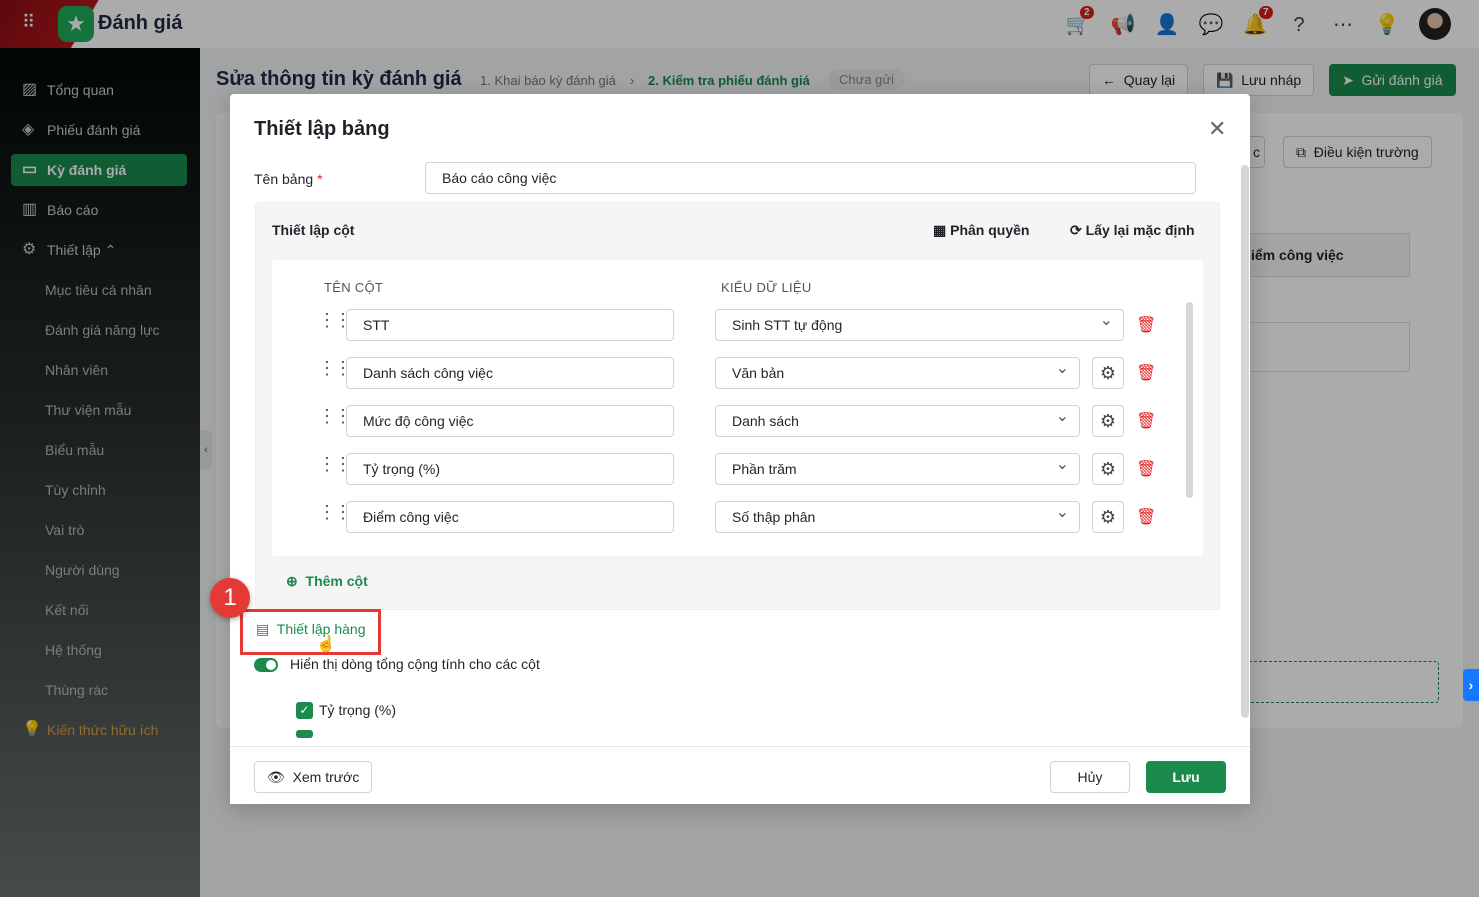 This screenshot has height=897, width=1479. Describe the element at coordinates (810, 178) in the screenshot. I see `table-name-input: Báo cáo công việc` at that location.